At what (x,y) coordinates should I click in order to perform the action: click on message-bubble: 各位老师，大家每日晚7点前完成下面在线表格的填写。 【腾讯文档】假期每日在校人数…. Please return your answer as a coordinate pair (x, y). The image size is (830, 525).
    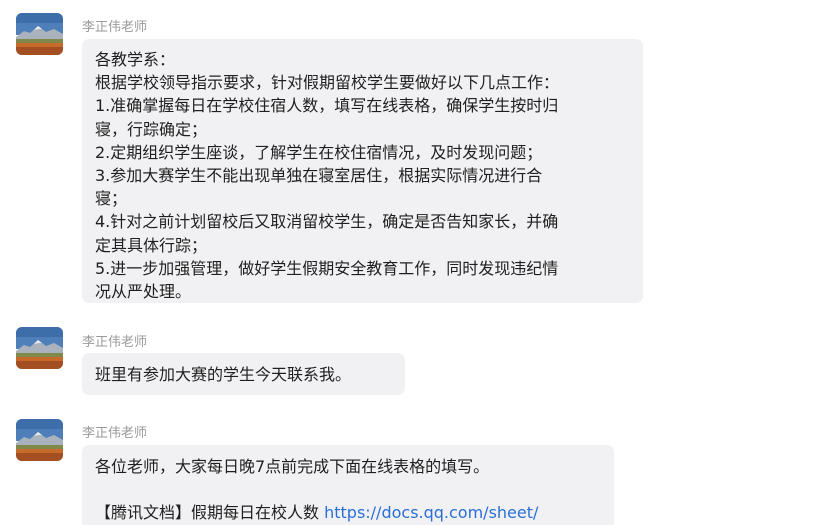
    Looking at the image, I should click on (348, 485).